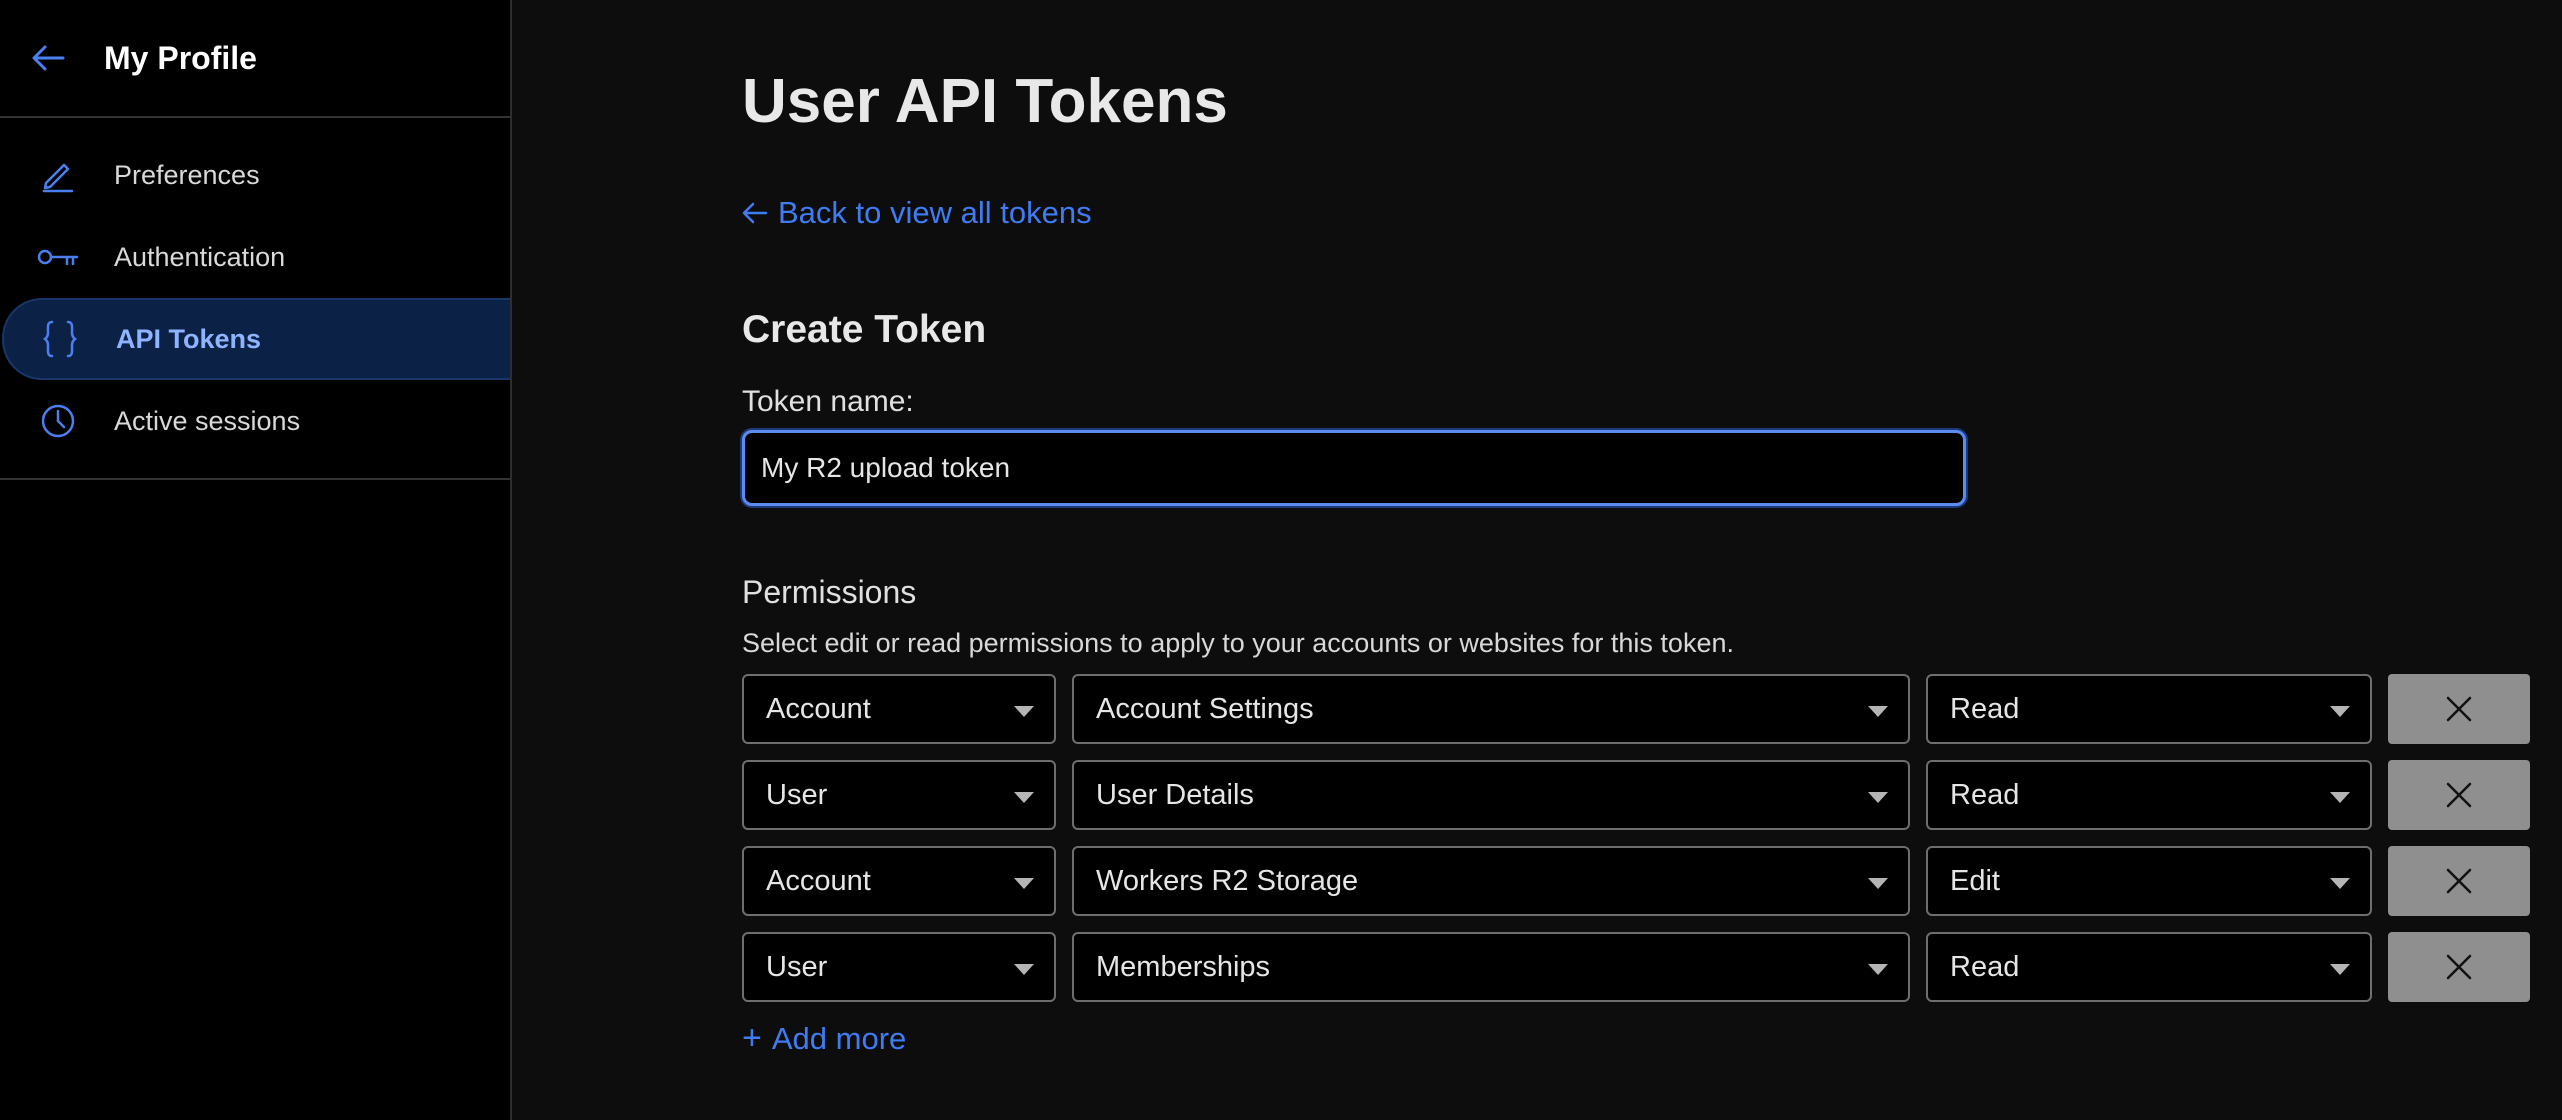 The width and height of the screenshot is (2562, 1120). I want to click on token-name-label: Token name:, so click(828, 401).